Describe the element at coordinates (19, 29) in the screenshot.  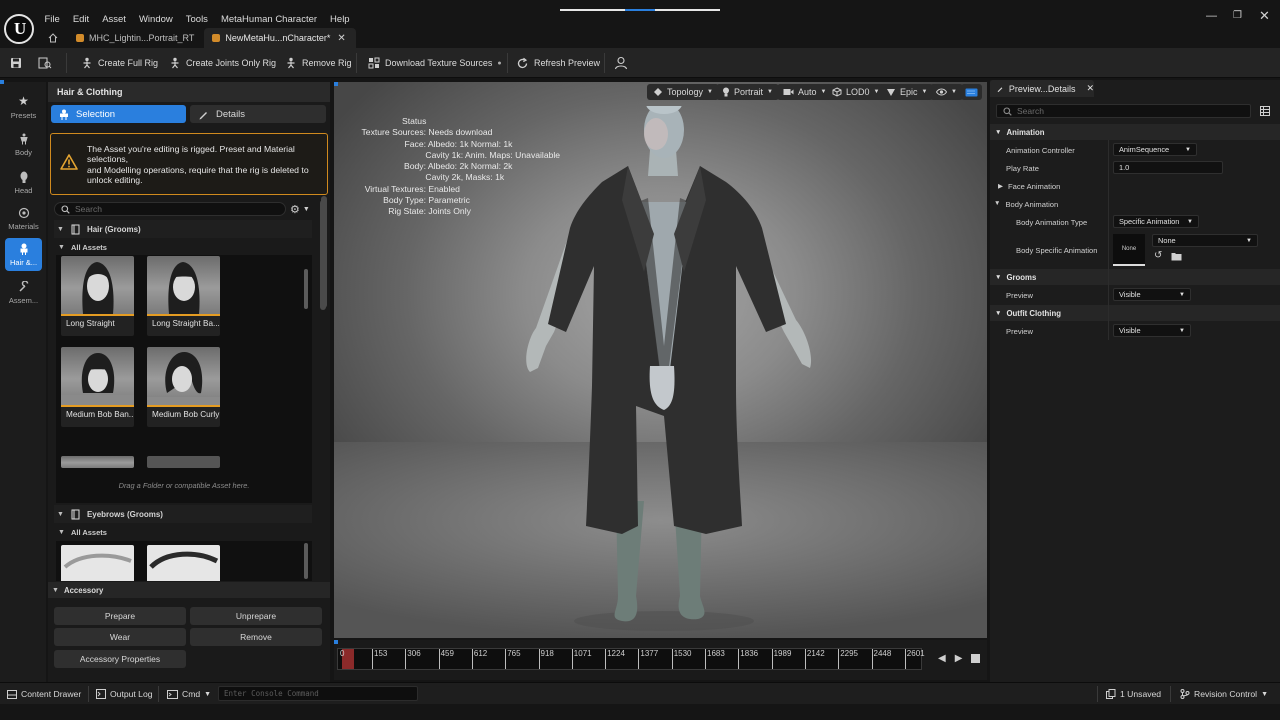
I see `unreal-logo: U` at that location.